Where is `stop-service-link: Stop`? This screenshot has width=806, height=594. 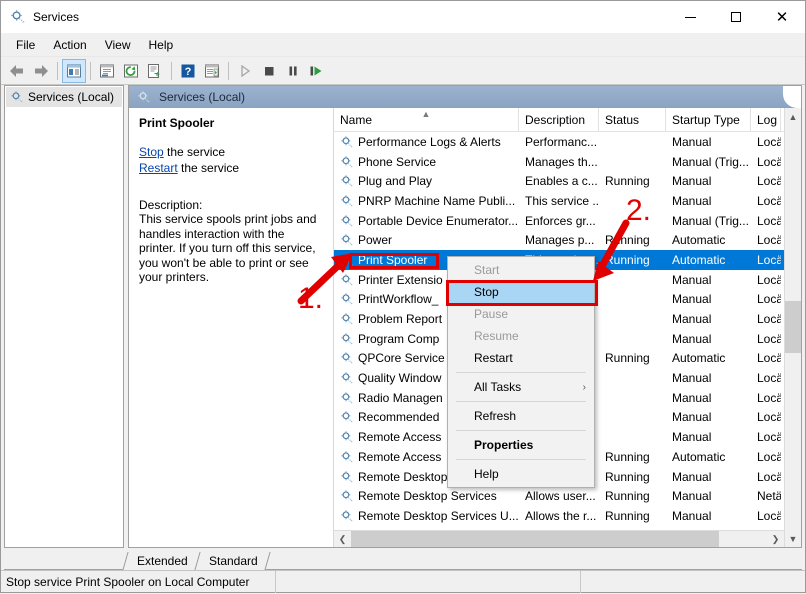 stop-service-link: Stop is located at coordinates (151, 152).